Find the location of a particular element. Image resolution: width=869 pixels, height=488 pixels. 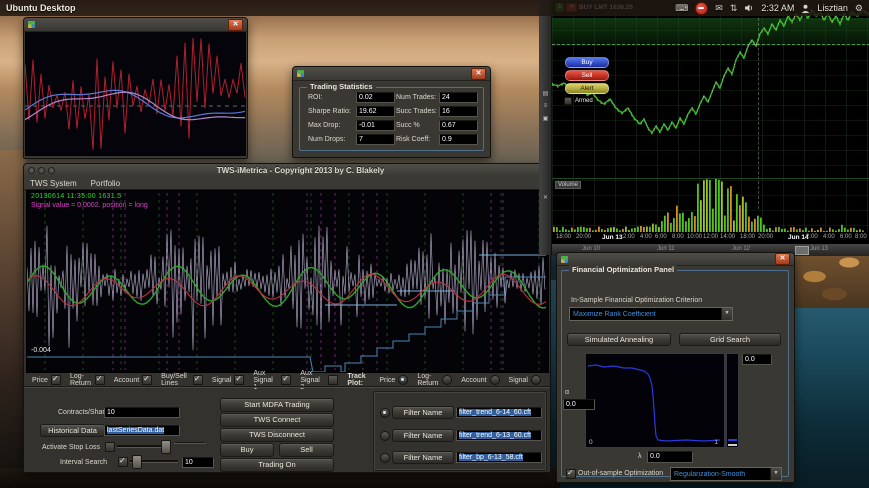

stats-window-titlebar: ✕ is located at coordinates (391, 74).